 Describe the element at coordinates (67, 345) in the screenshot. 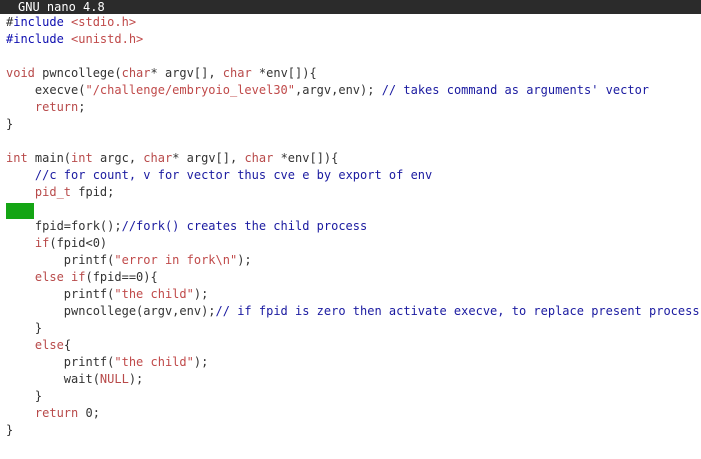

I see `code-token: {` at that location.